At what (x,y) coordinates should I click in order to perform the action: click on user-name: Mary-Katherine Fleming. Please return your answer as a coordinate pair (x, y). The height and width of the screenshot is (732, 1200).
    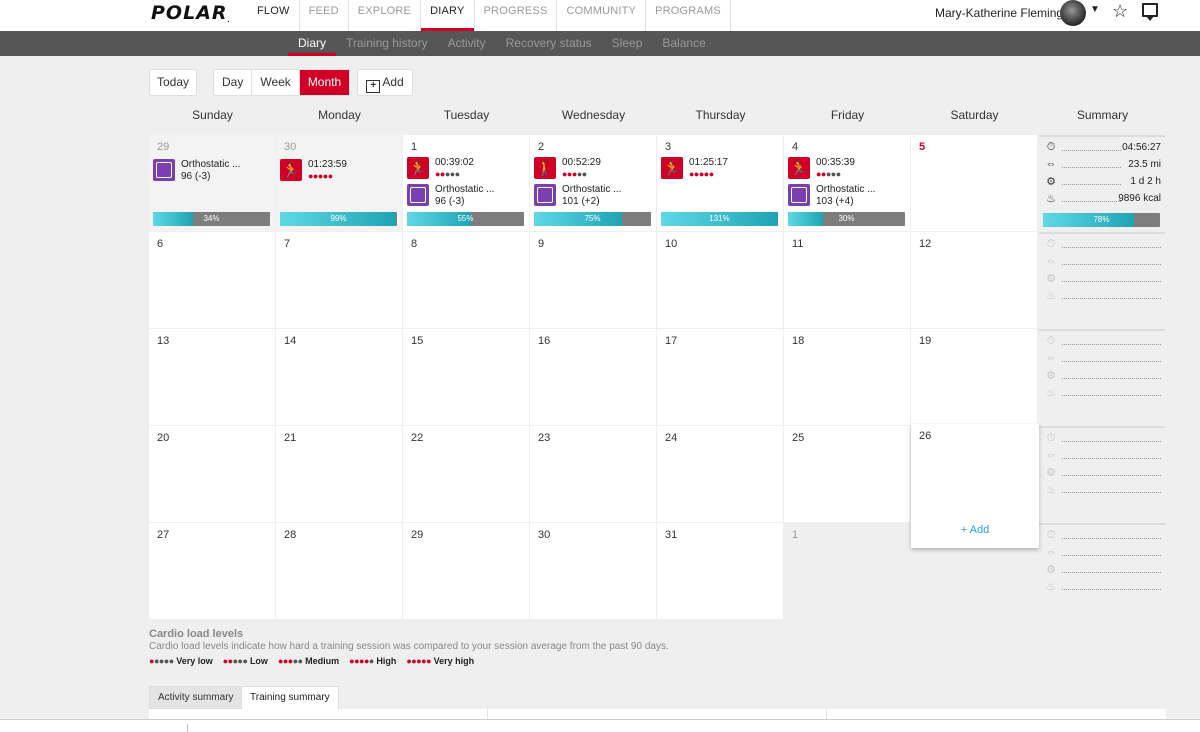
    Looking at the image, I should click on (999, 13).